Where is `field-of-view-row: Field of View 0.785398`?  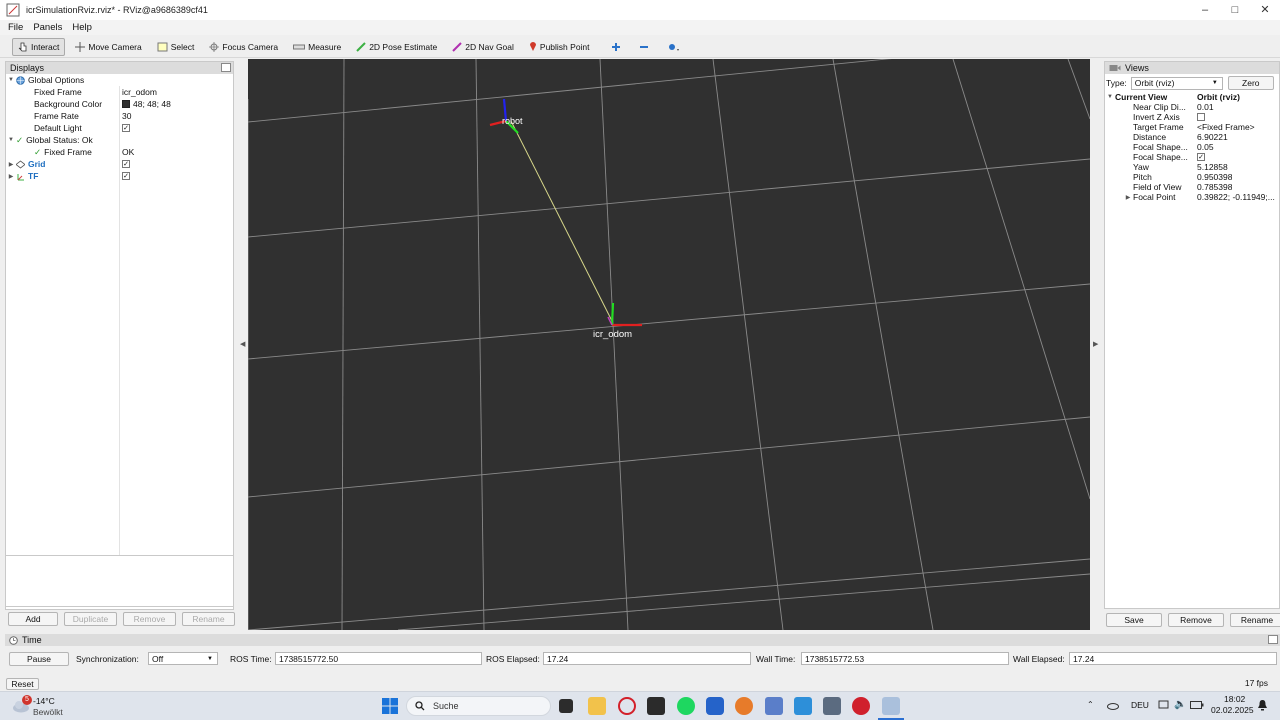
field-of-view-row: Field of View 0.785398 is located at coordinates (1192, 187).